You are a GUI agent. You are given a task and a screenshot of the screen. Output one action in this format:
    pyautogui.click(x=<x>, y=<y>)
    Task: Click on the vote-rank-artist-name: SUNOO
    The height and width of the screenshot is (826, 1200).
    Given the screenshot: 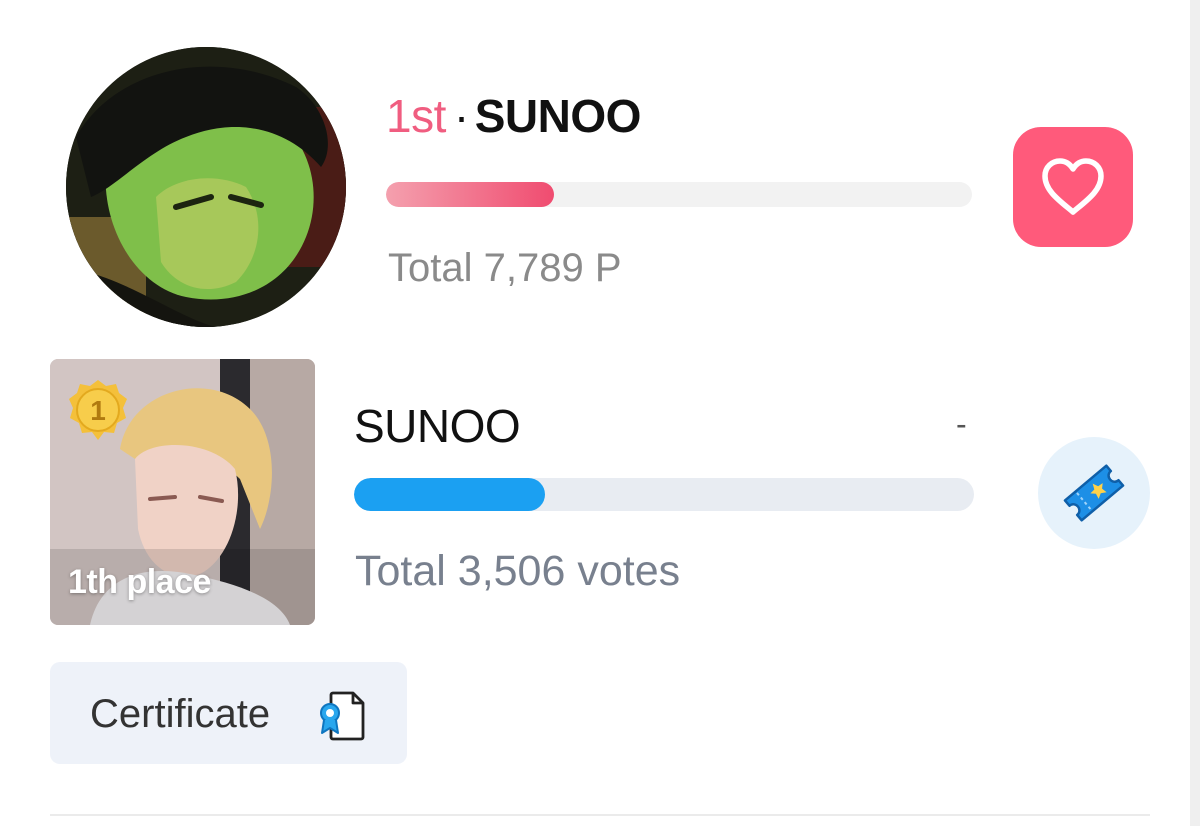 What is the action you would take?
    pyautogui.click(x=437, y=426)
    